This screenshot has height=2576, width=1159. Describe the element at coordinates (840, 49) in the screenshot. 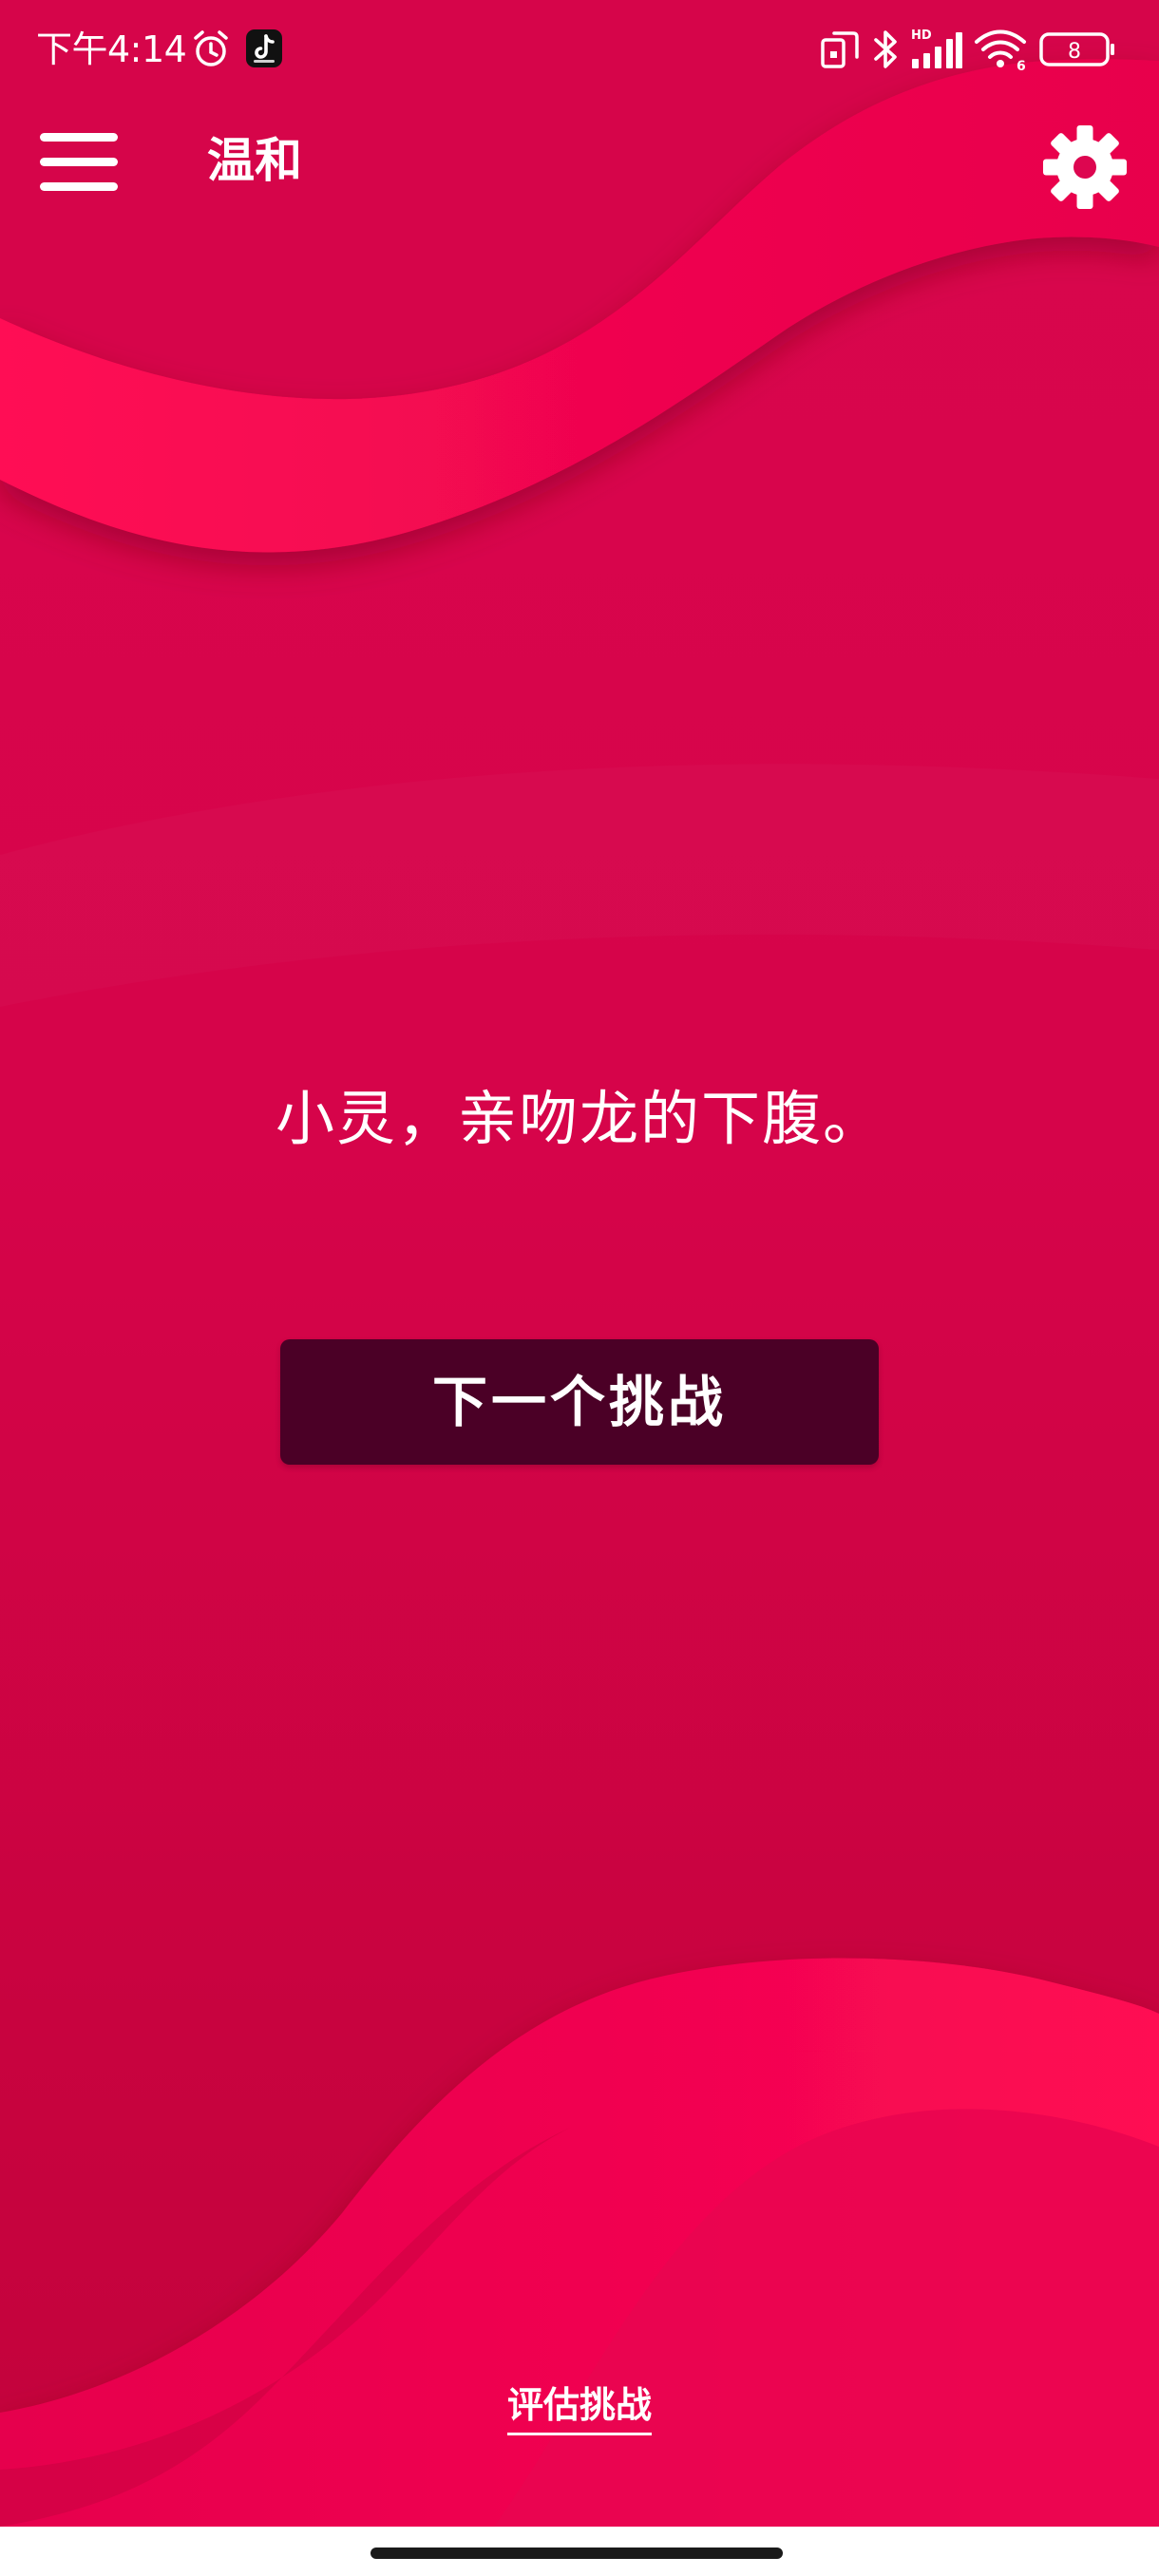

I see `nfc-icon` at that location.